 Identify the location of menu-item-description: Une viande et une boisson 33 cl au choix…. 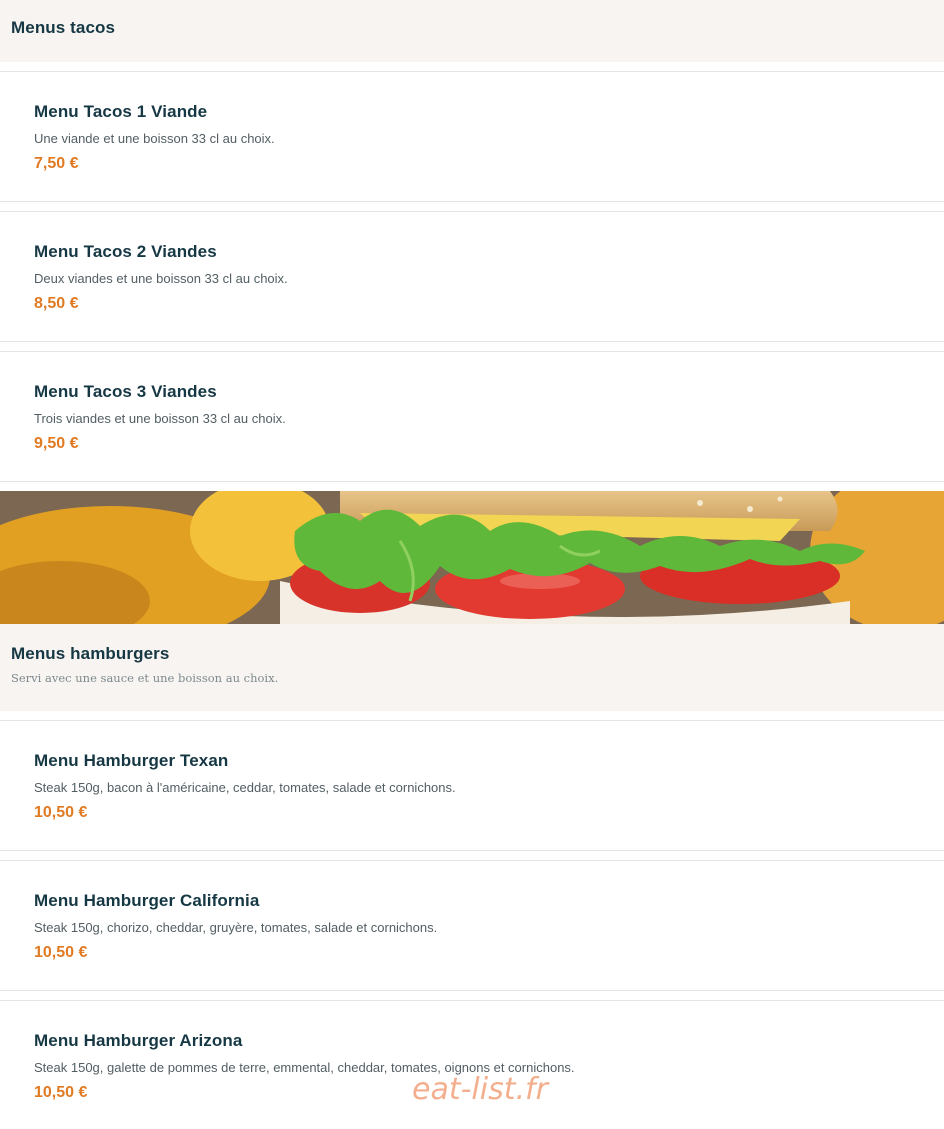
(154, 138).